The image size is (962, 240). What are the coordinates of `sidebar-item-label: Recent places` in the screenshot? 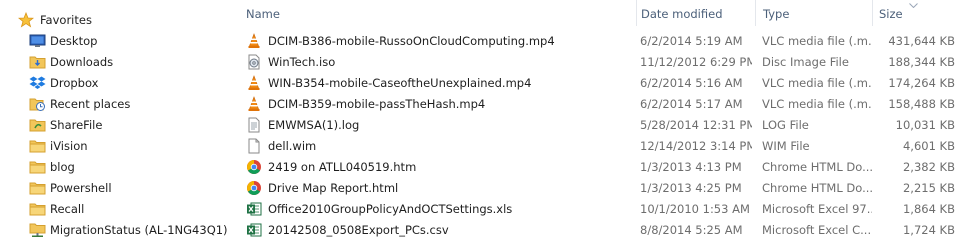 It's located at (90, 104).